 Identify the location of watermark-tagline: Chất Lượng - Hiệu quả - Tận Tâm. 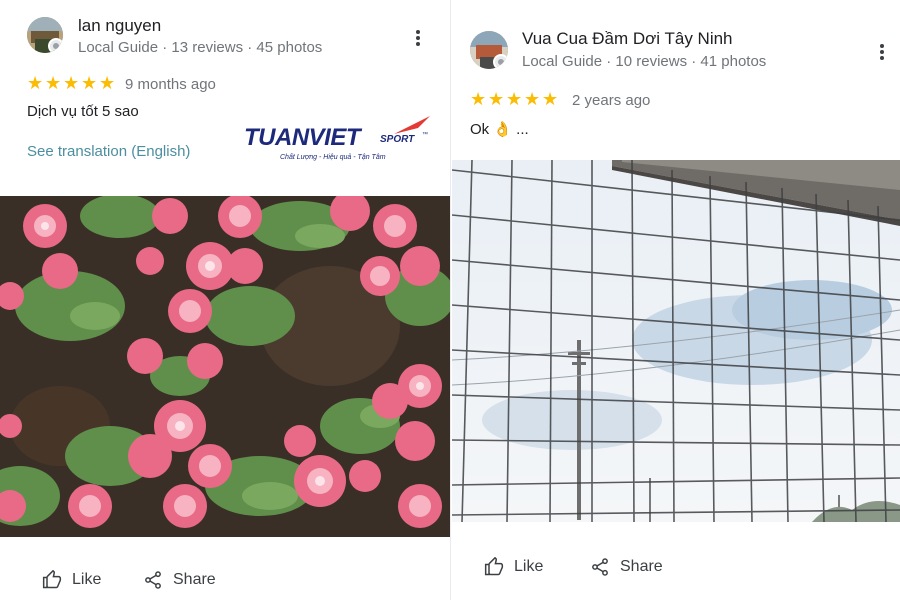
(333, 157).